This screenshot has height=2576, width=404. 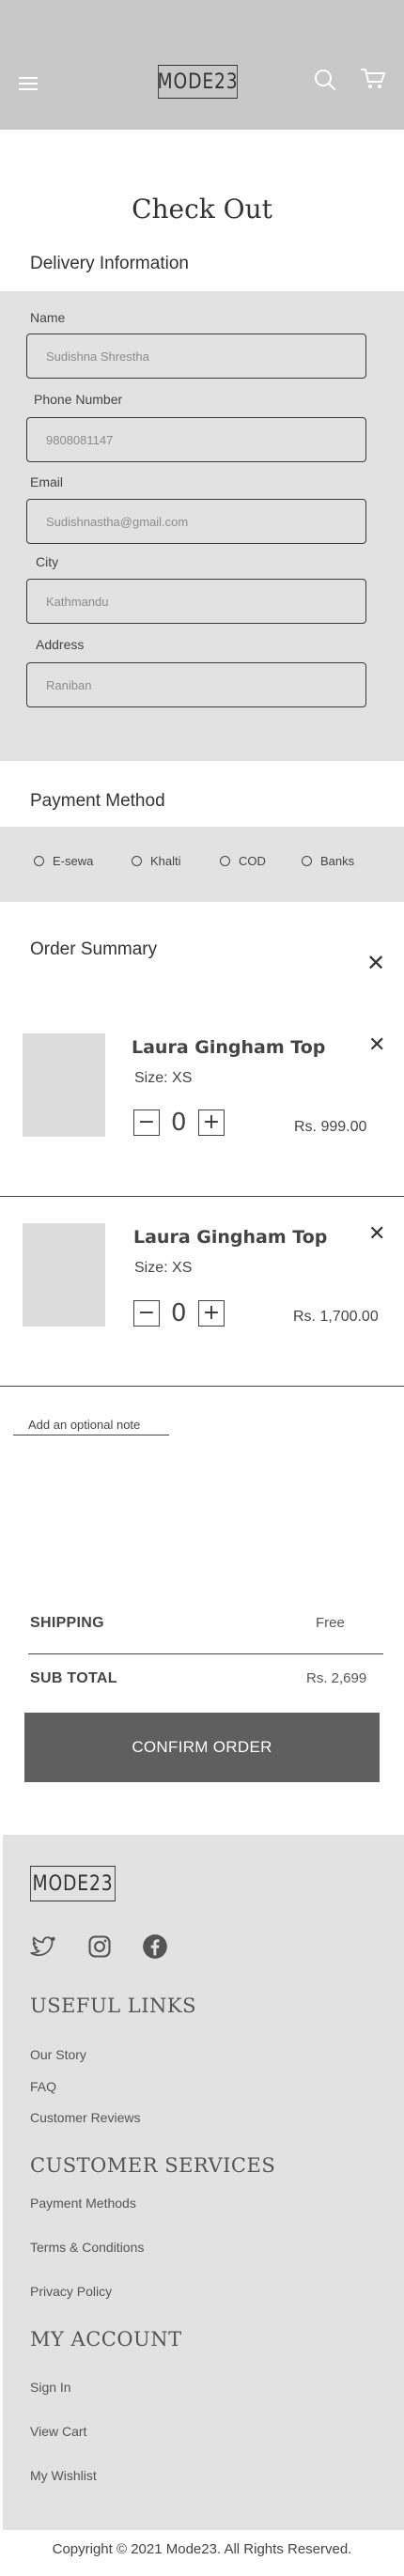 What do you see at coordinates (58, 2432) in the screenshot?
I see `footer-link-view-cart: View Cart` at bounding box center [58, 2432].